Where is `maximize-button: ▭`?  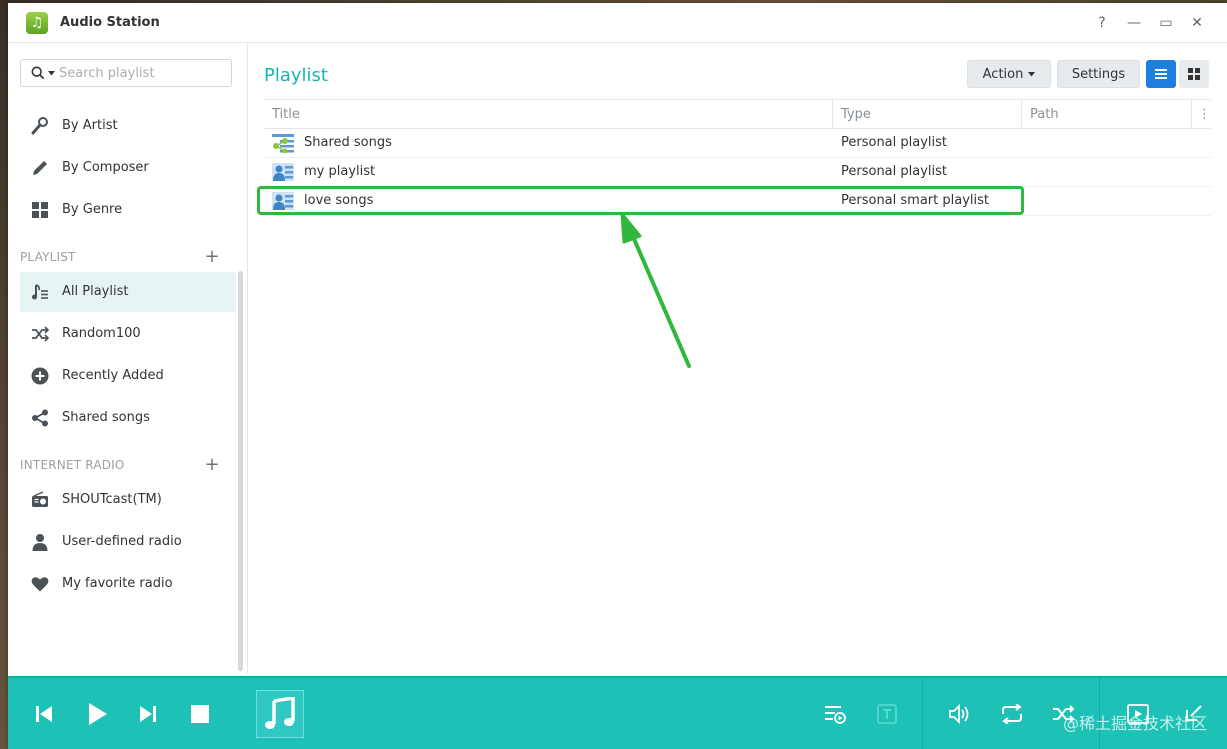
maximize-button: ▭ is located at coordinates (1166, 23).